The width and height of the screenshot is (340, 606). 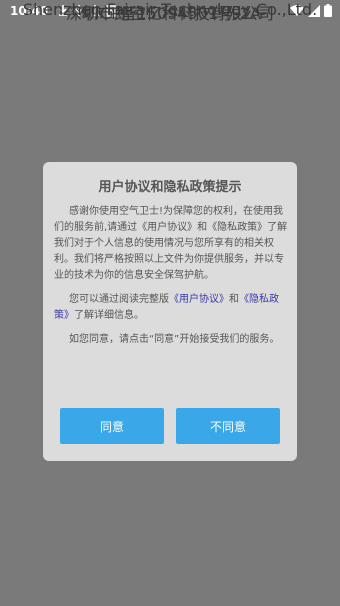 I want to click on links-prefix: 您可以通过阅读完整版, so click(x=119, y=299).